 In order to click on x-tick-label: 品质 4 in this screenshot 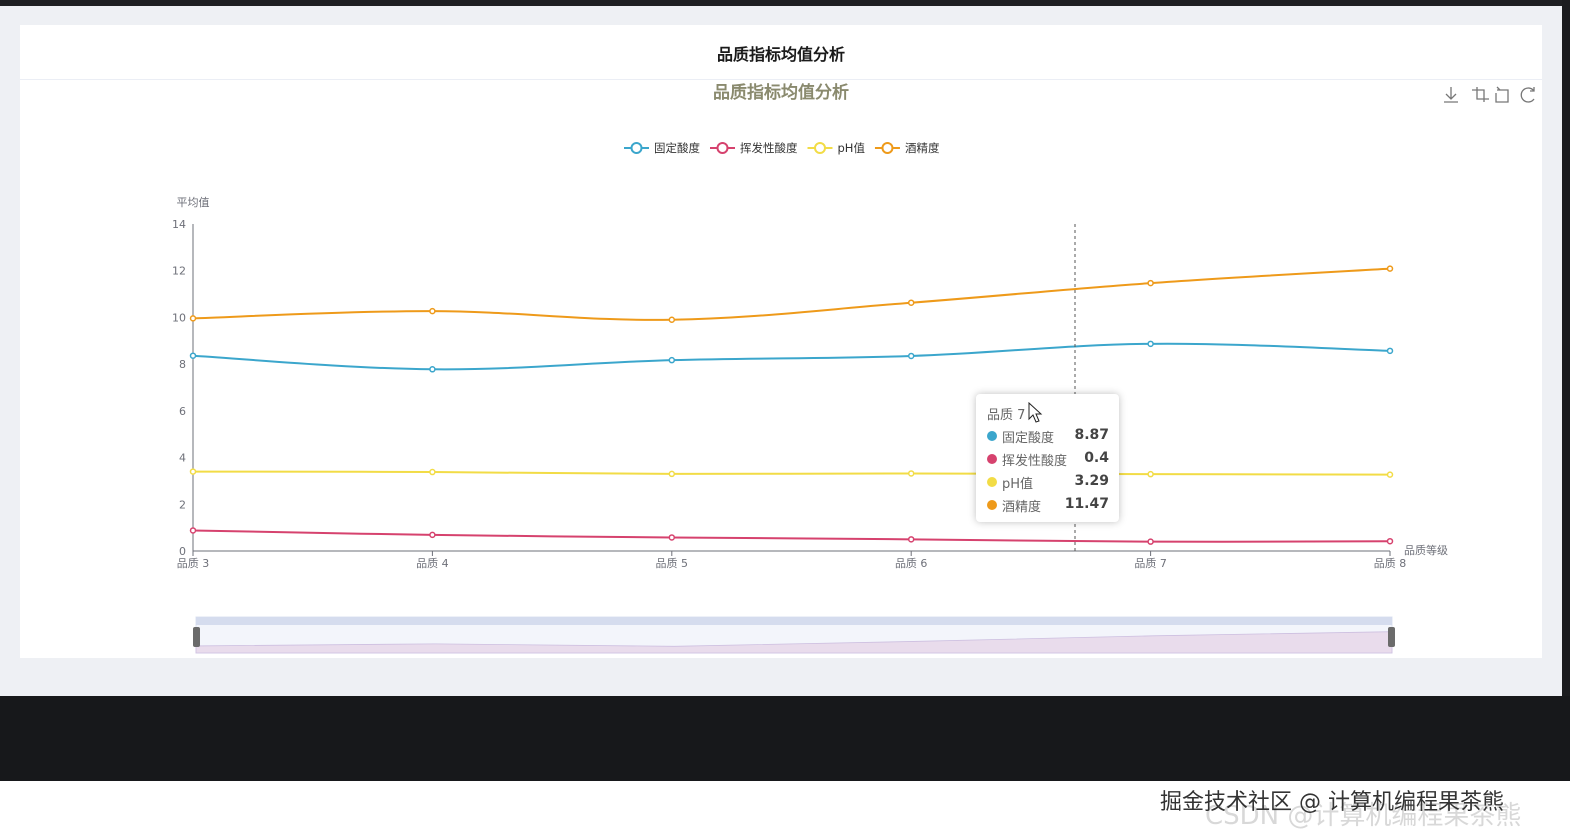, I will do `click(432, 563)`.